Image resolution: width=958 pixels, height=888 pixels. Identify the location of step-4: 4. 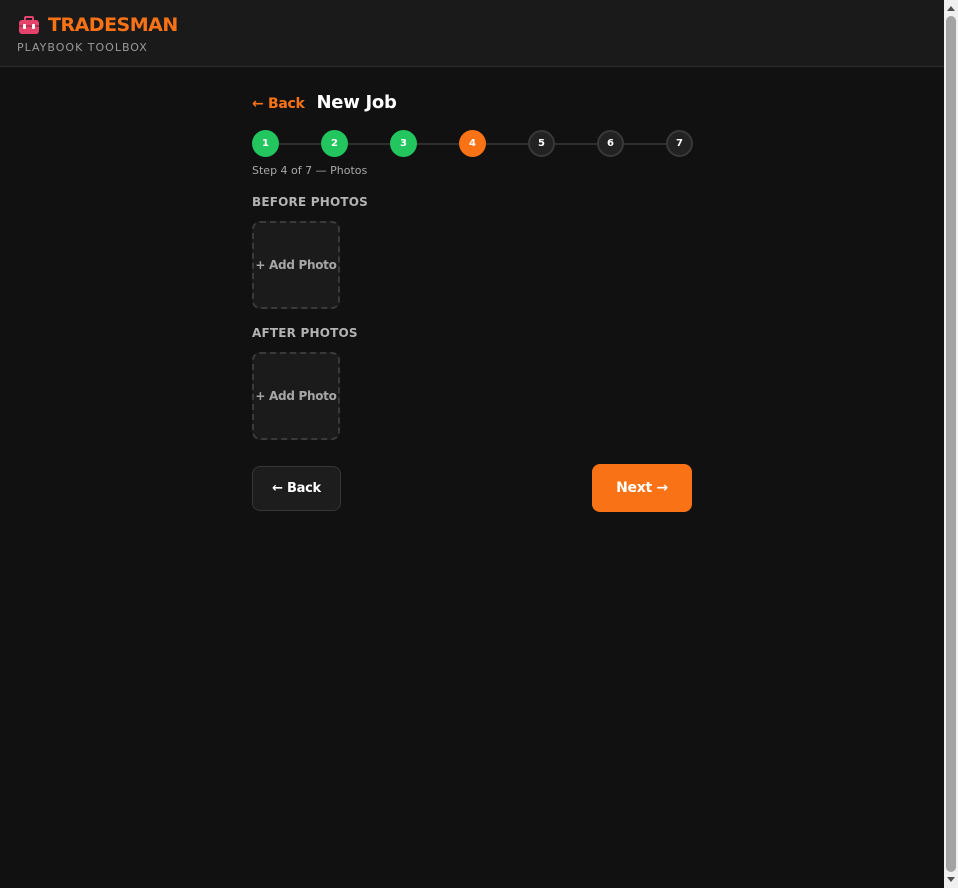
(472, 143).